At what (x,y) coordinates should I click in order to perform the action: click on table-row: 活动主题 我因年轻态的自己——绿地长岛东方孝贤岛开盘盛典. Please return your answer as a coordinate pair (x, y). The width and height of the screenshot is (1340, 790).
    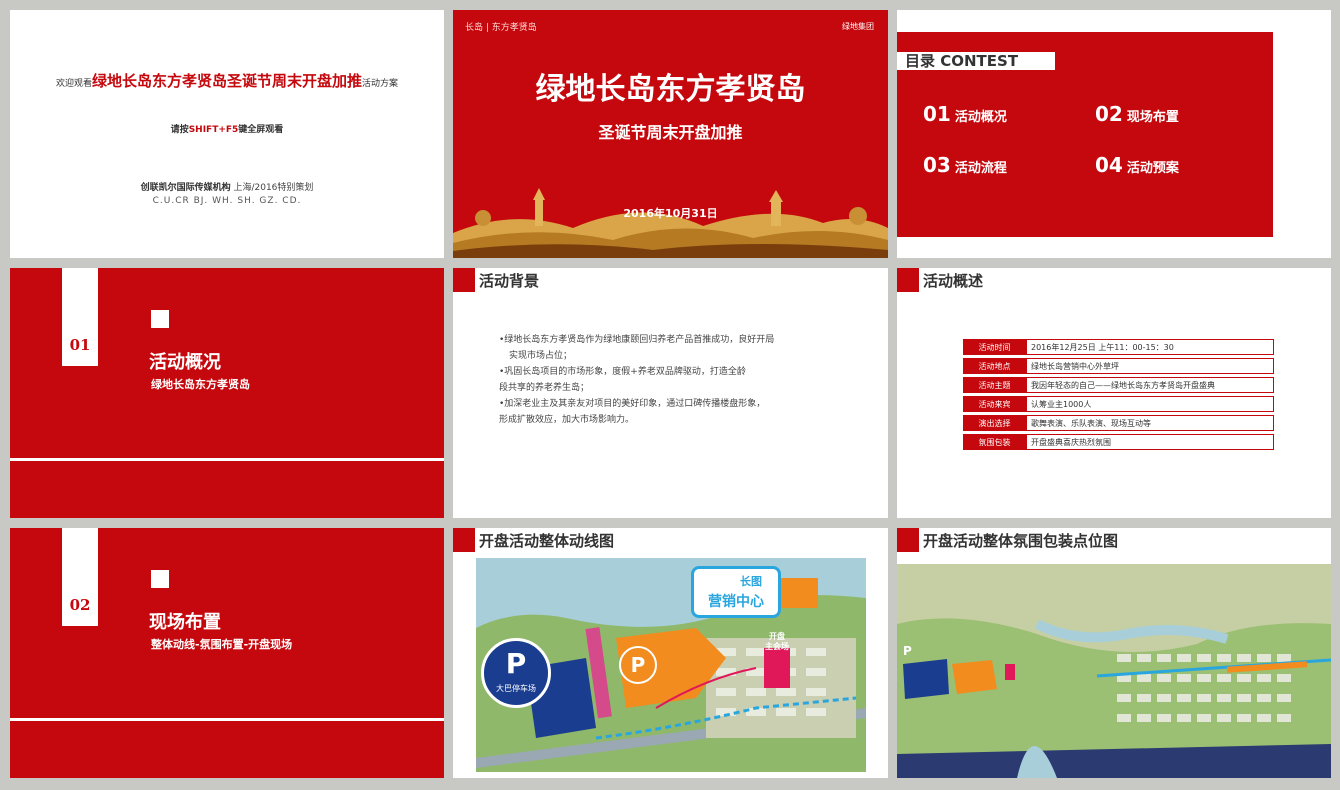
    Looking at the image, I should click on (1118, 385).